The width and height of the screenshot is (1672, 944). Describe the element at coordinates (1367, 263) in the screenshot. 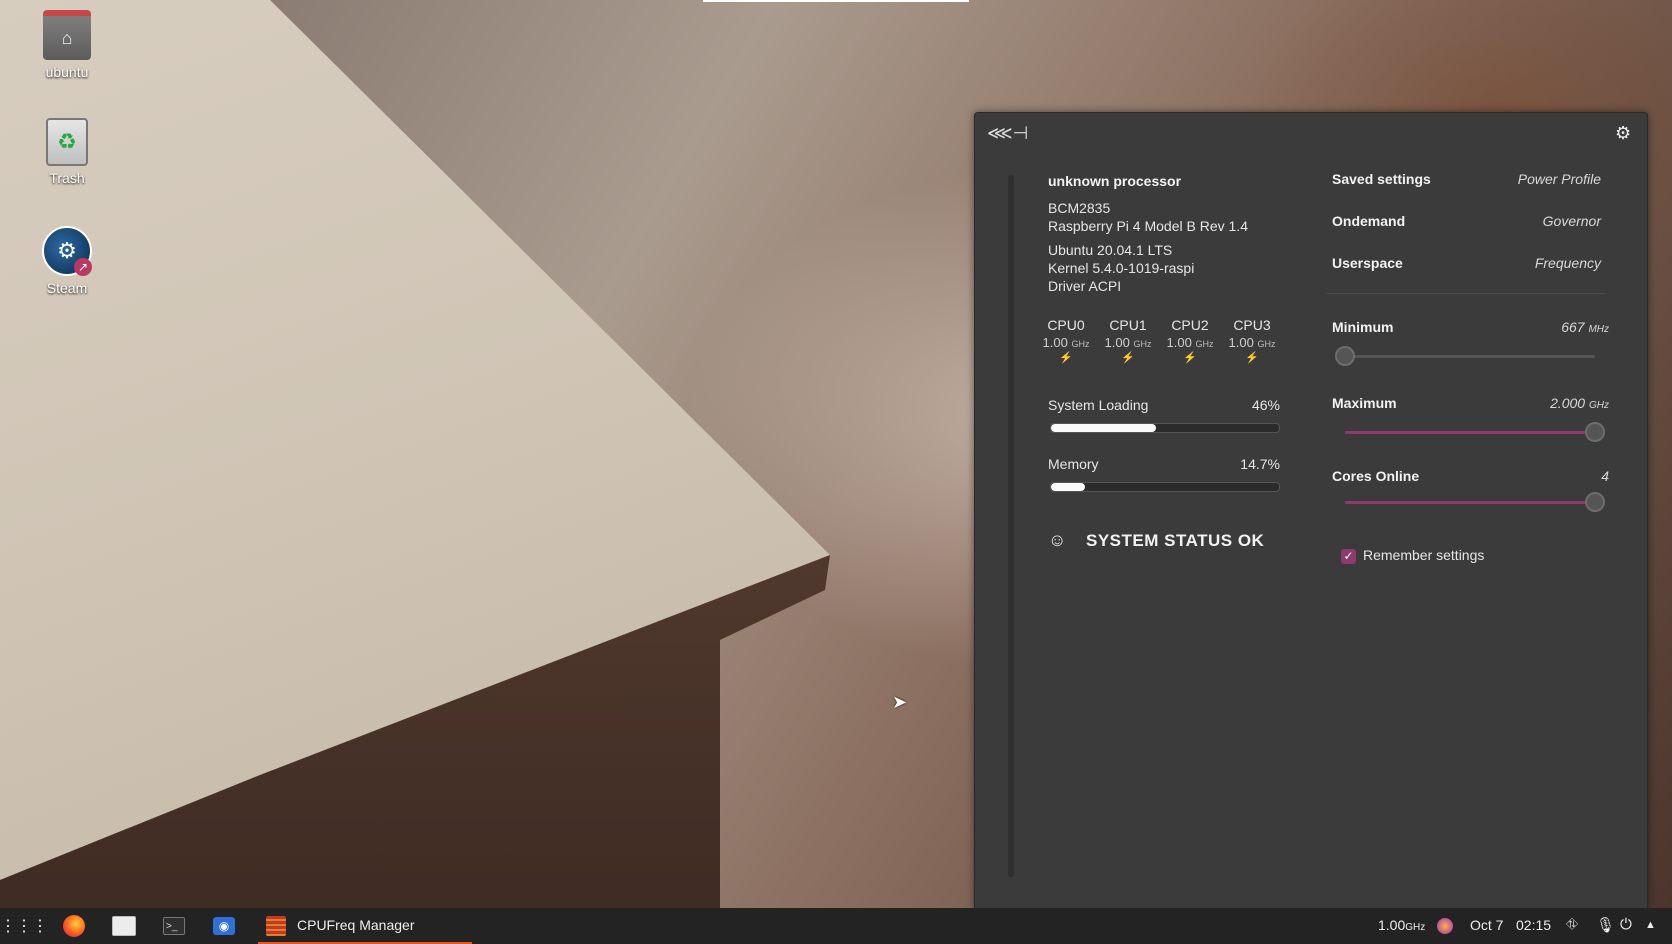

I see `frequency-mode-label: Userspace` at that location.